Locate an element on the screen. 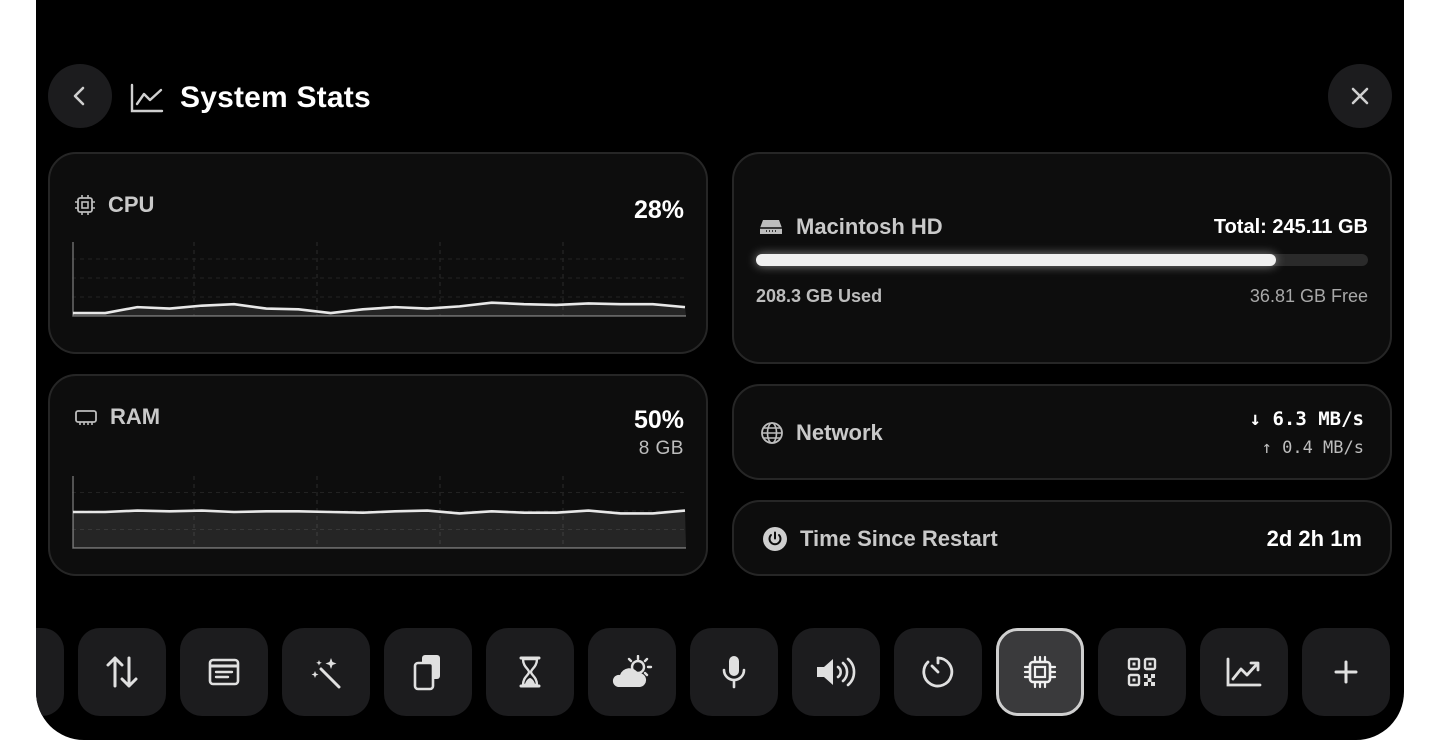  cpu-card: CPU 28% is located at coordinates (378, 253).